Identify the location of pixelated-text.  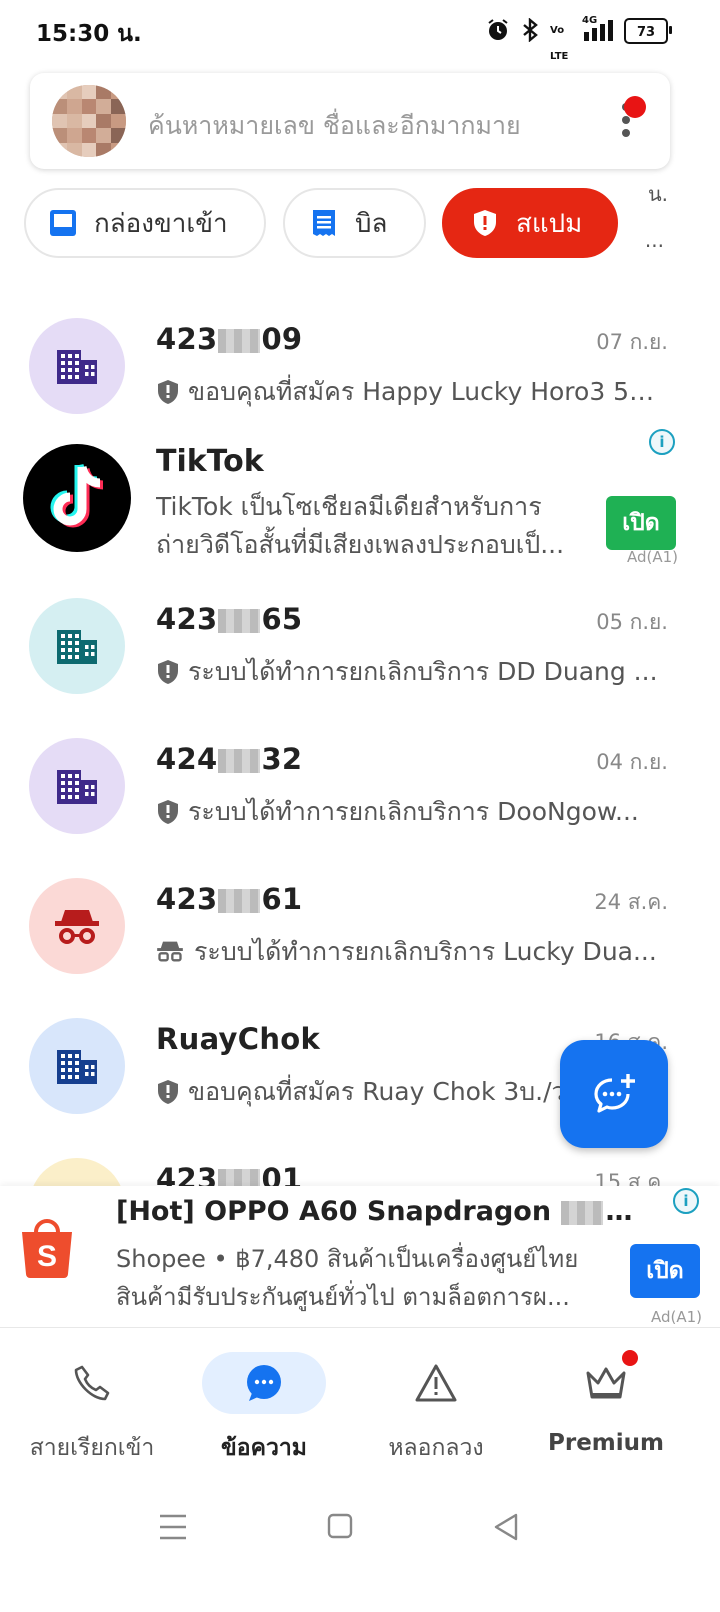
(582, 1212).